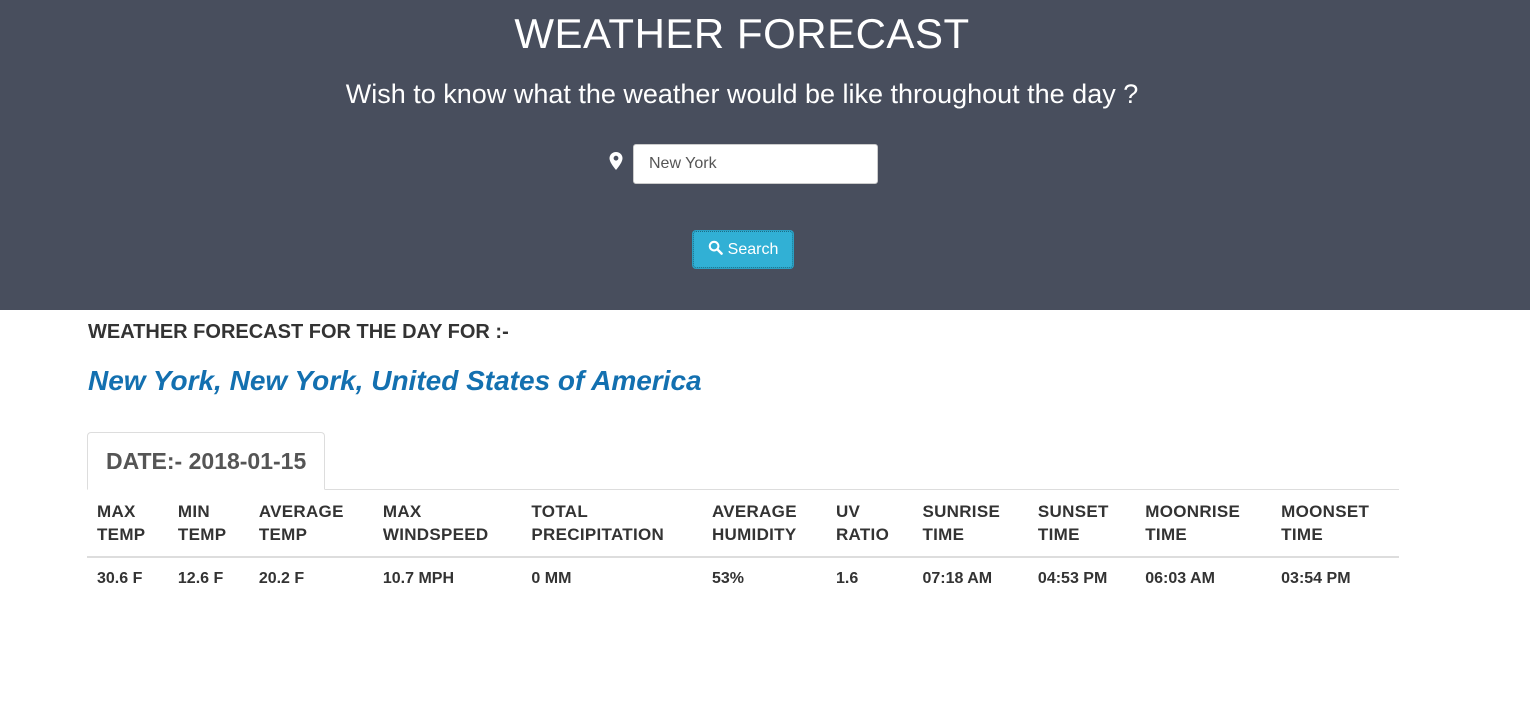 Image resolution: width=1530 pixels, height=704 pixels. Describe the element at coordinates (970, 524) in the screenshot. I see `column-header-sunrise-time: SUNRISE TIME` at that location.